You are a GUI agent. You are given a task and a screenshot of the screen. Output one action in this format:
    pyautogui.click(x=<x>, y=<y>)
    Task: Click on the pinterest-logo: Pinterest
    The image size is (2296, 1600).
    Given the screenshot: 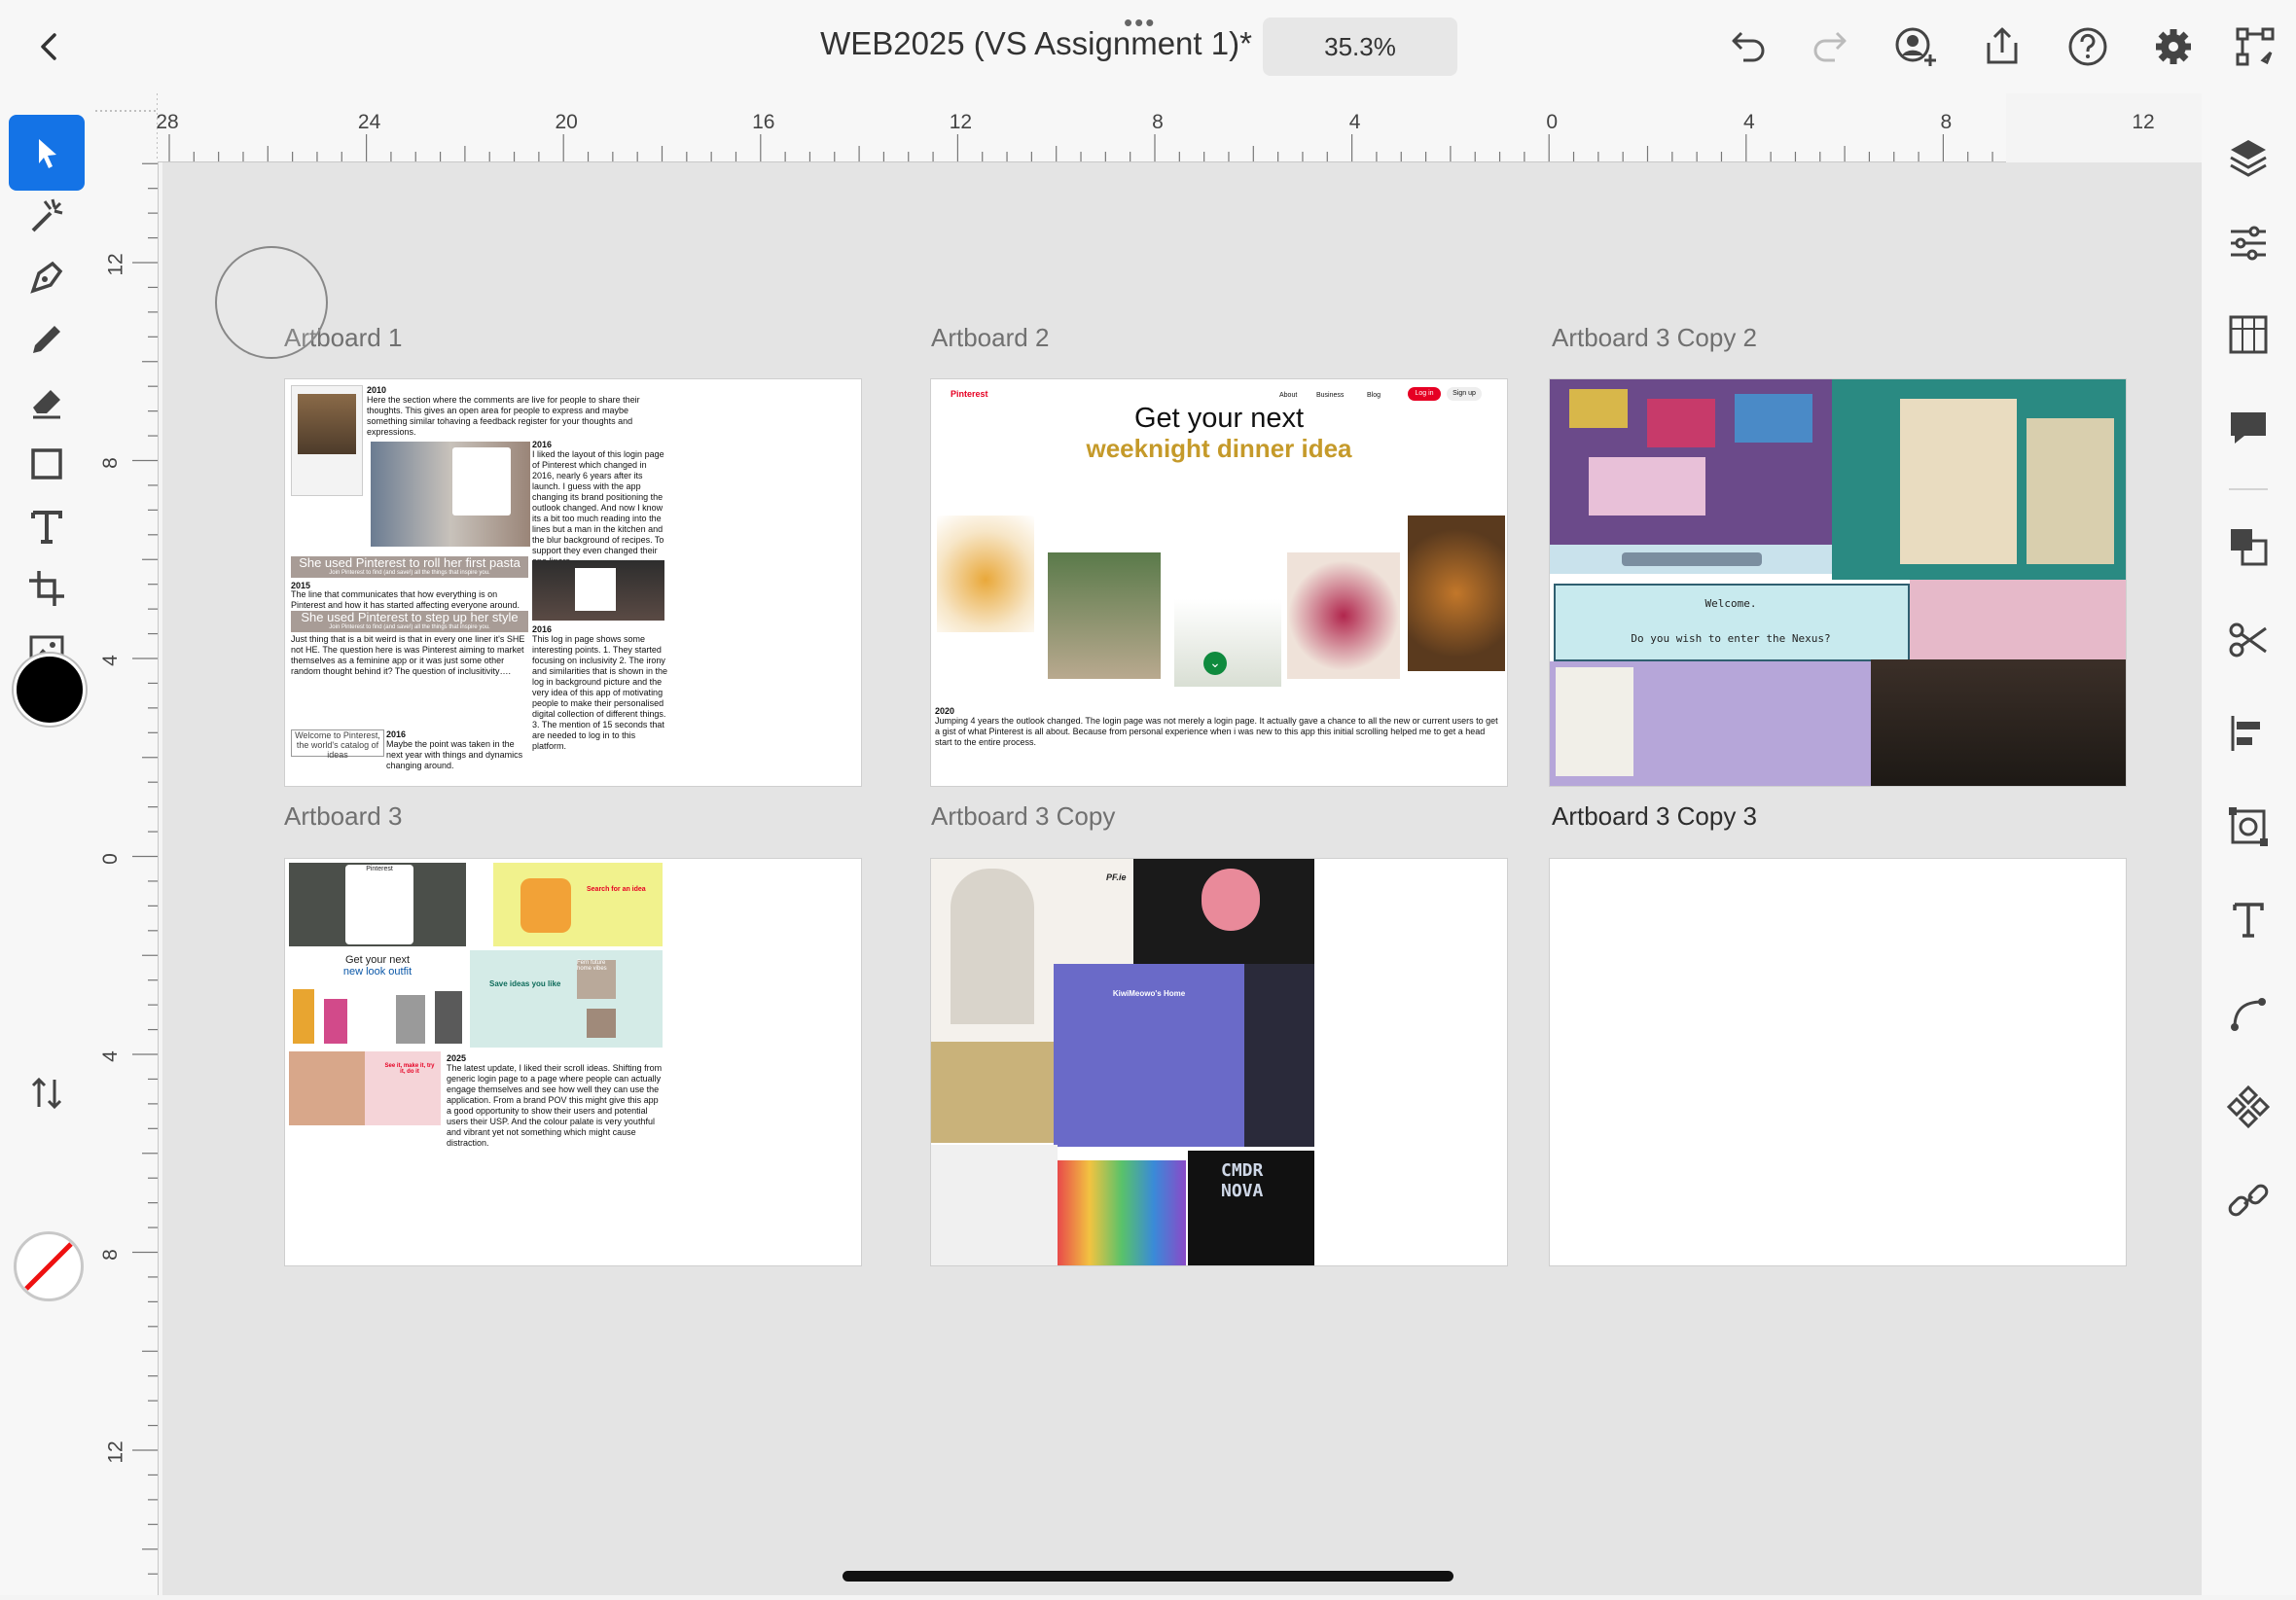 What is the action you would take?
    pyautogui.click(x=969, y=394)
    